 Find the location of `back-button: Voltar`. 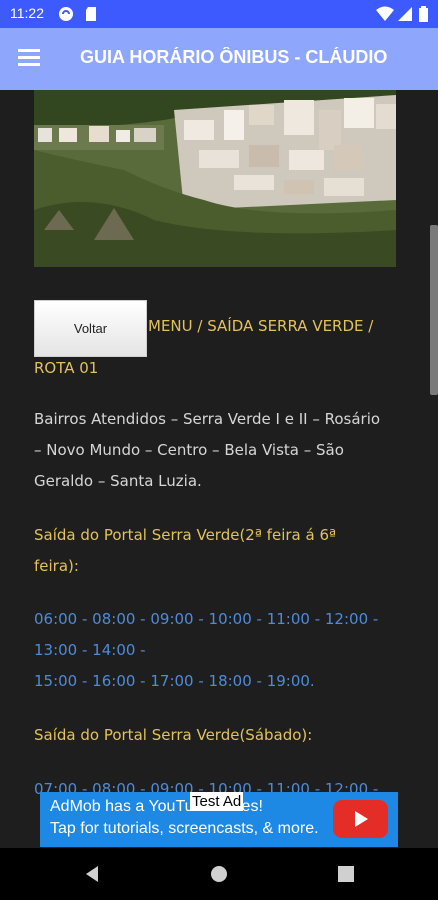

back-button: Voltar is located at coordinates (90, 328).